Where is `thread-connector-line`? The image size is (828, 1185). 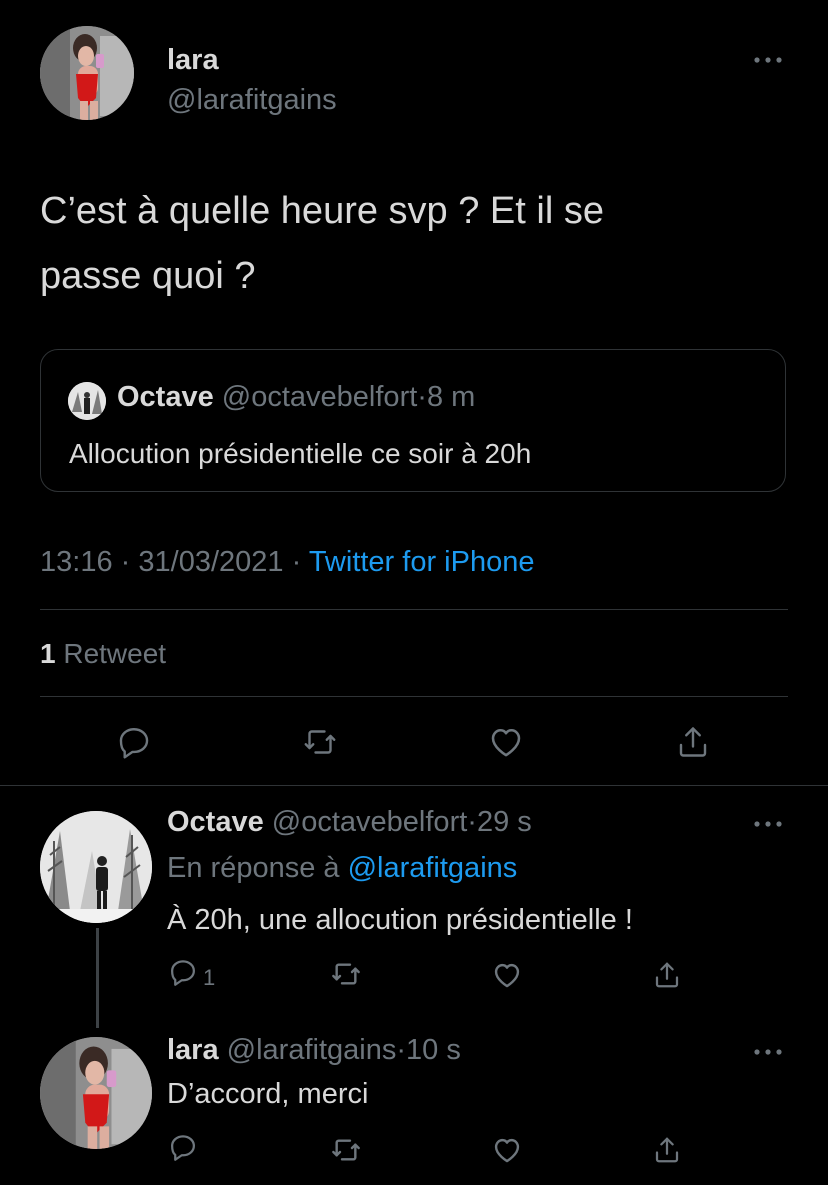 thread-connector-line is located at coordinates (97, 978).